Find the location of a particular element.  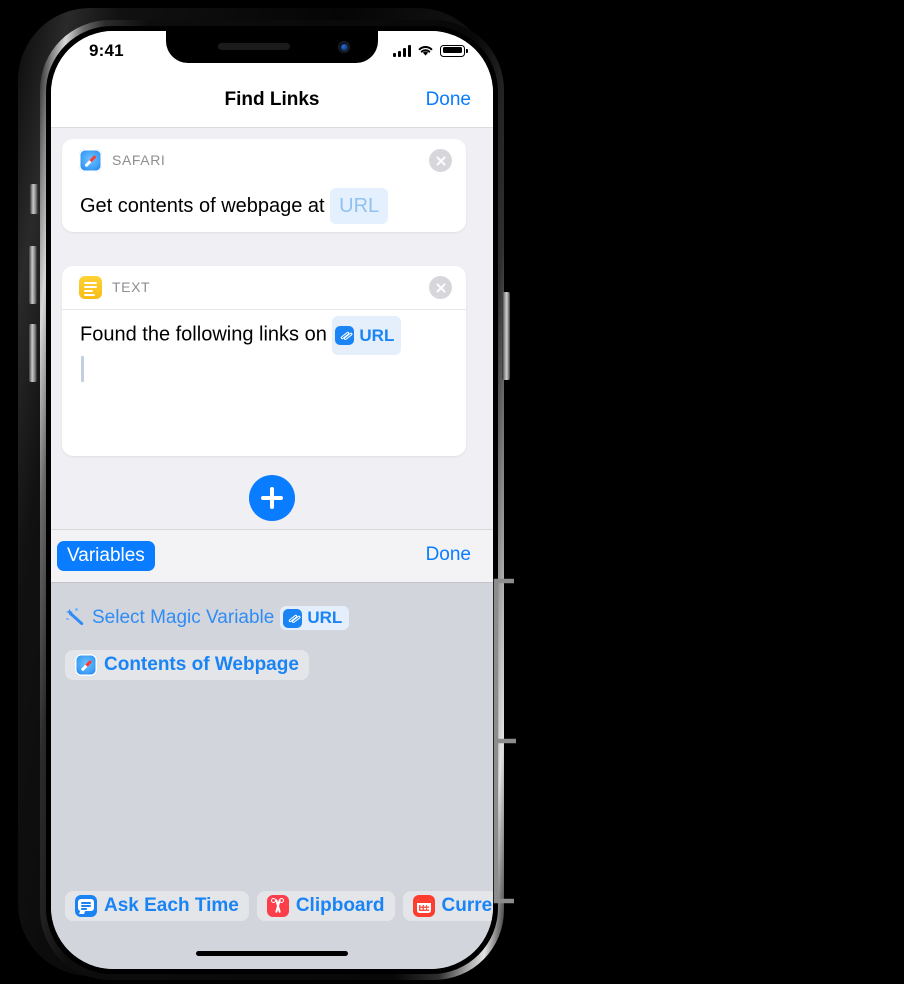

device-notch is located at coordinates (272, 47).